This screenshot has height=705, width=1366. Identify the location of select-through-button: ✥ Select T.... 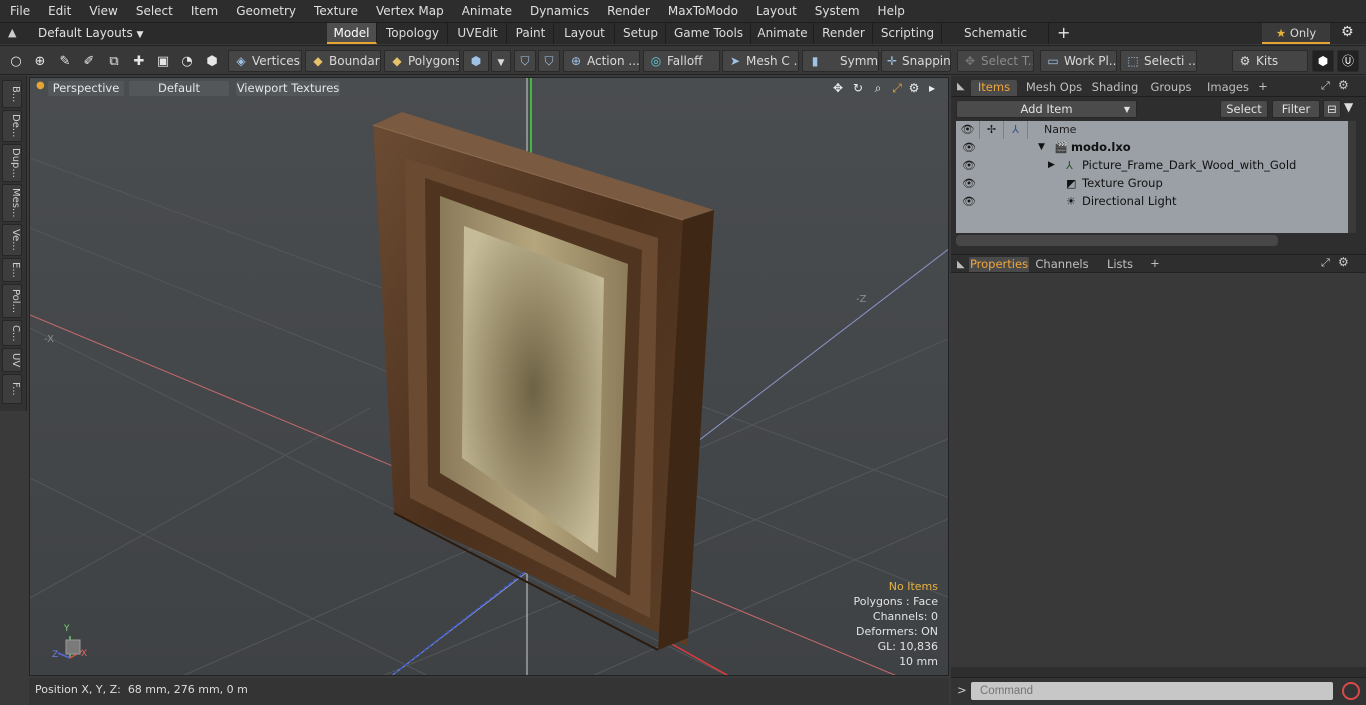
(995, 61).